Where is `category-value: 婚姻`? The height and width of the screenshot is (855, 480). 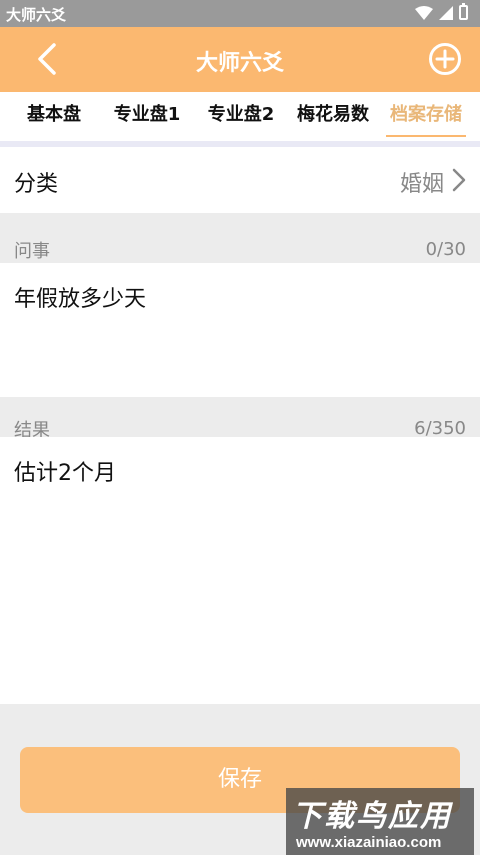
category-value: 婚姻 is located at coordinates (421, 184).